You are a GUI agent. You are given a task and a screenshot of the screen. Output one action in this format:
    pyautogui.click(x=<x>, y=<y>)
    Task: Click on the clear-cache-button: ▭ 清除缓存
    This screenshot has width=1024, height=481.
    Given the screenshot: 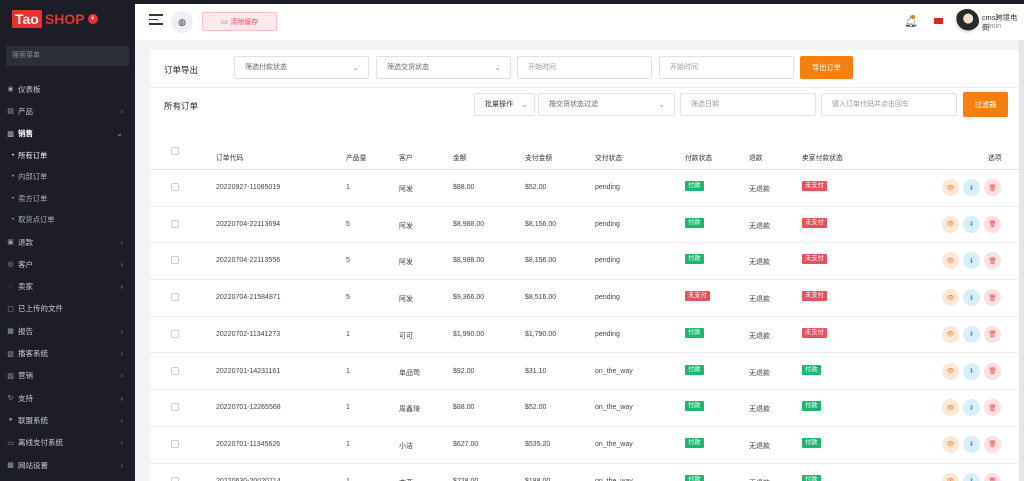 What is the action you would take?
    pyautogui.click(x=239, y=21)
    